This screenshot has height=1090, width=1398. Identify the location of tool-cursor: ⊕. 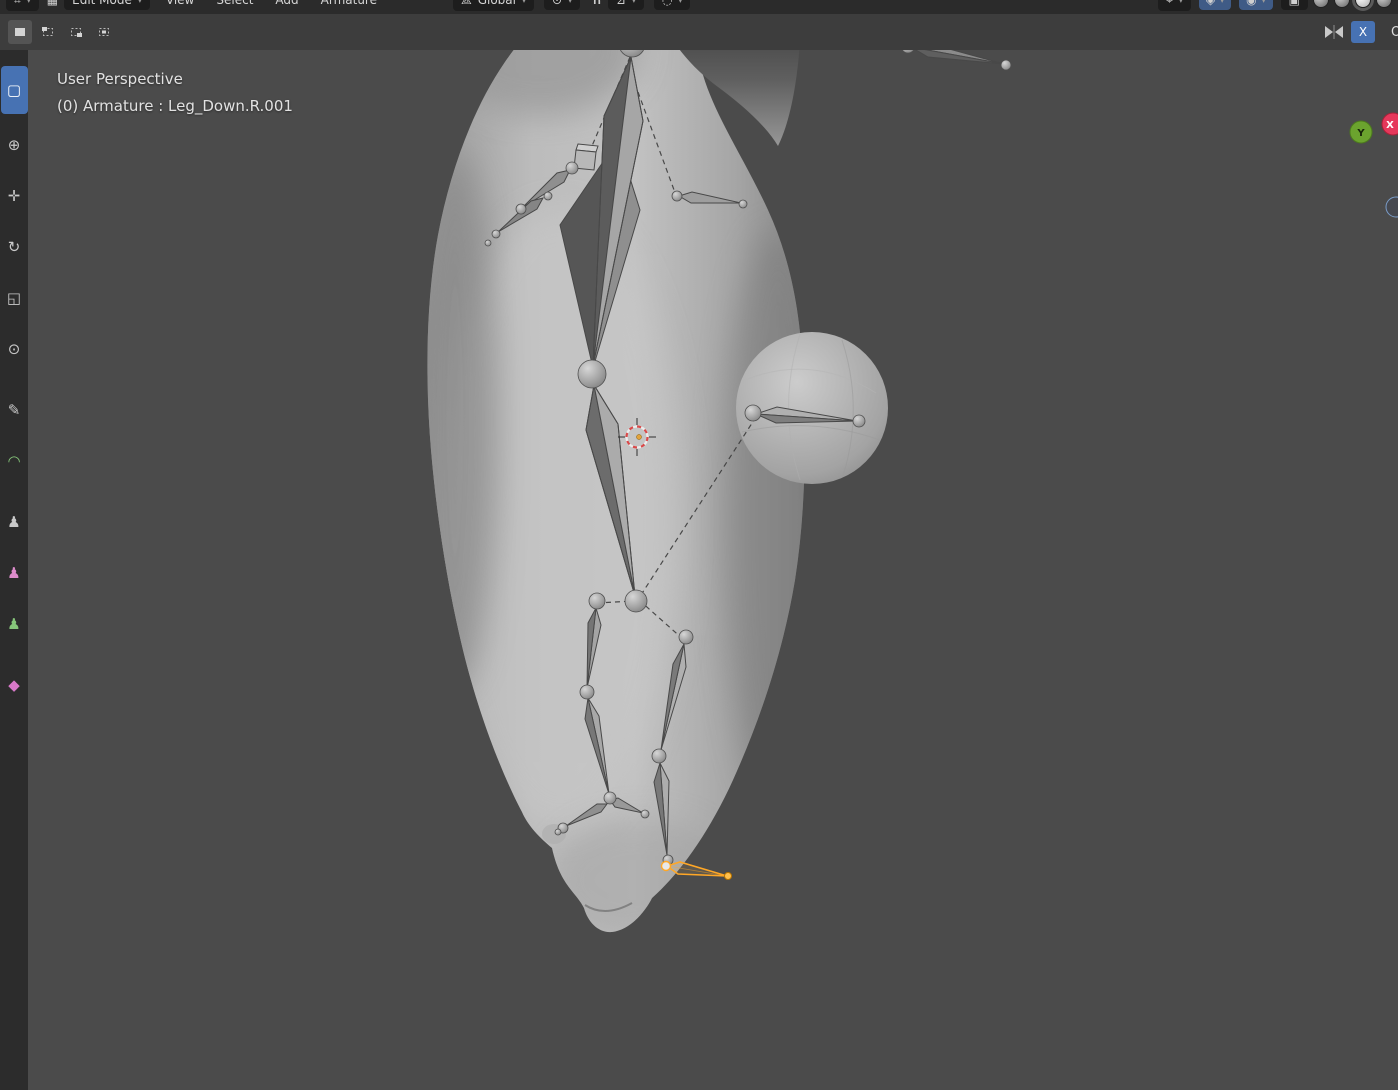
(14, 145).